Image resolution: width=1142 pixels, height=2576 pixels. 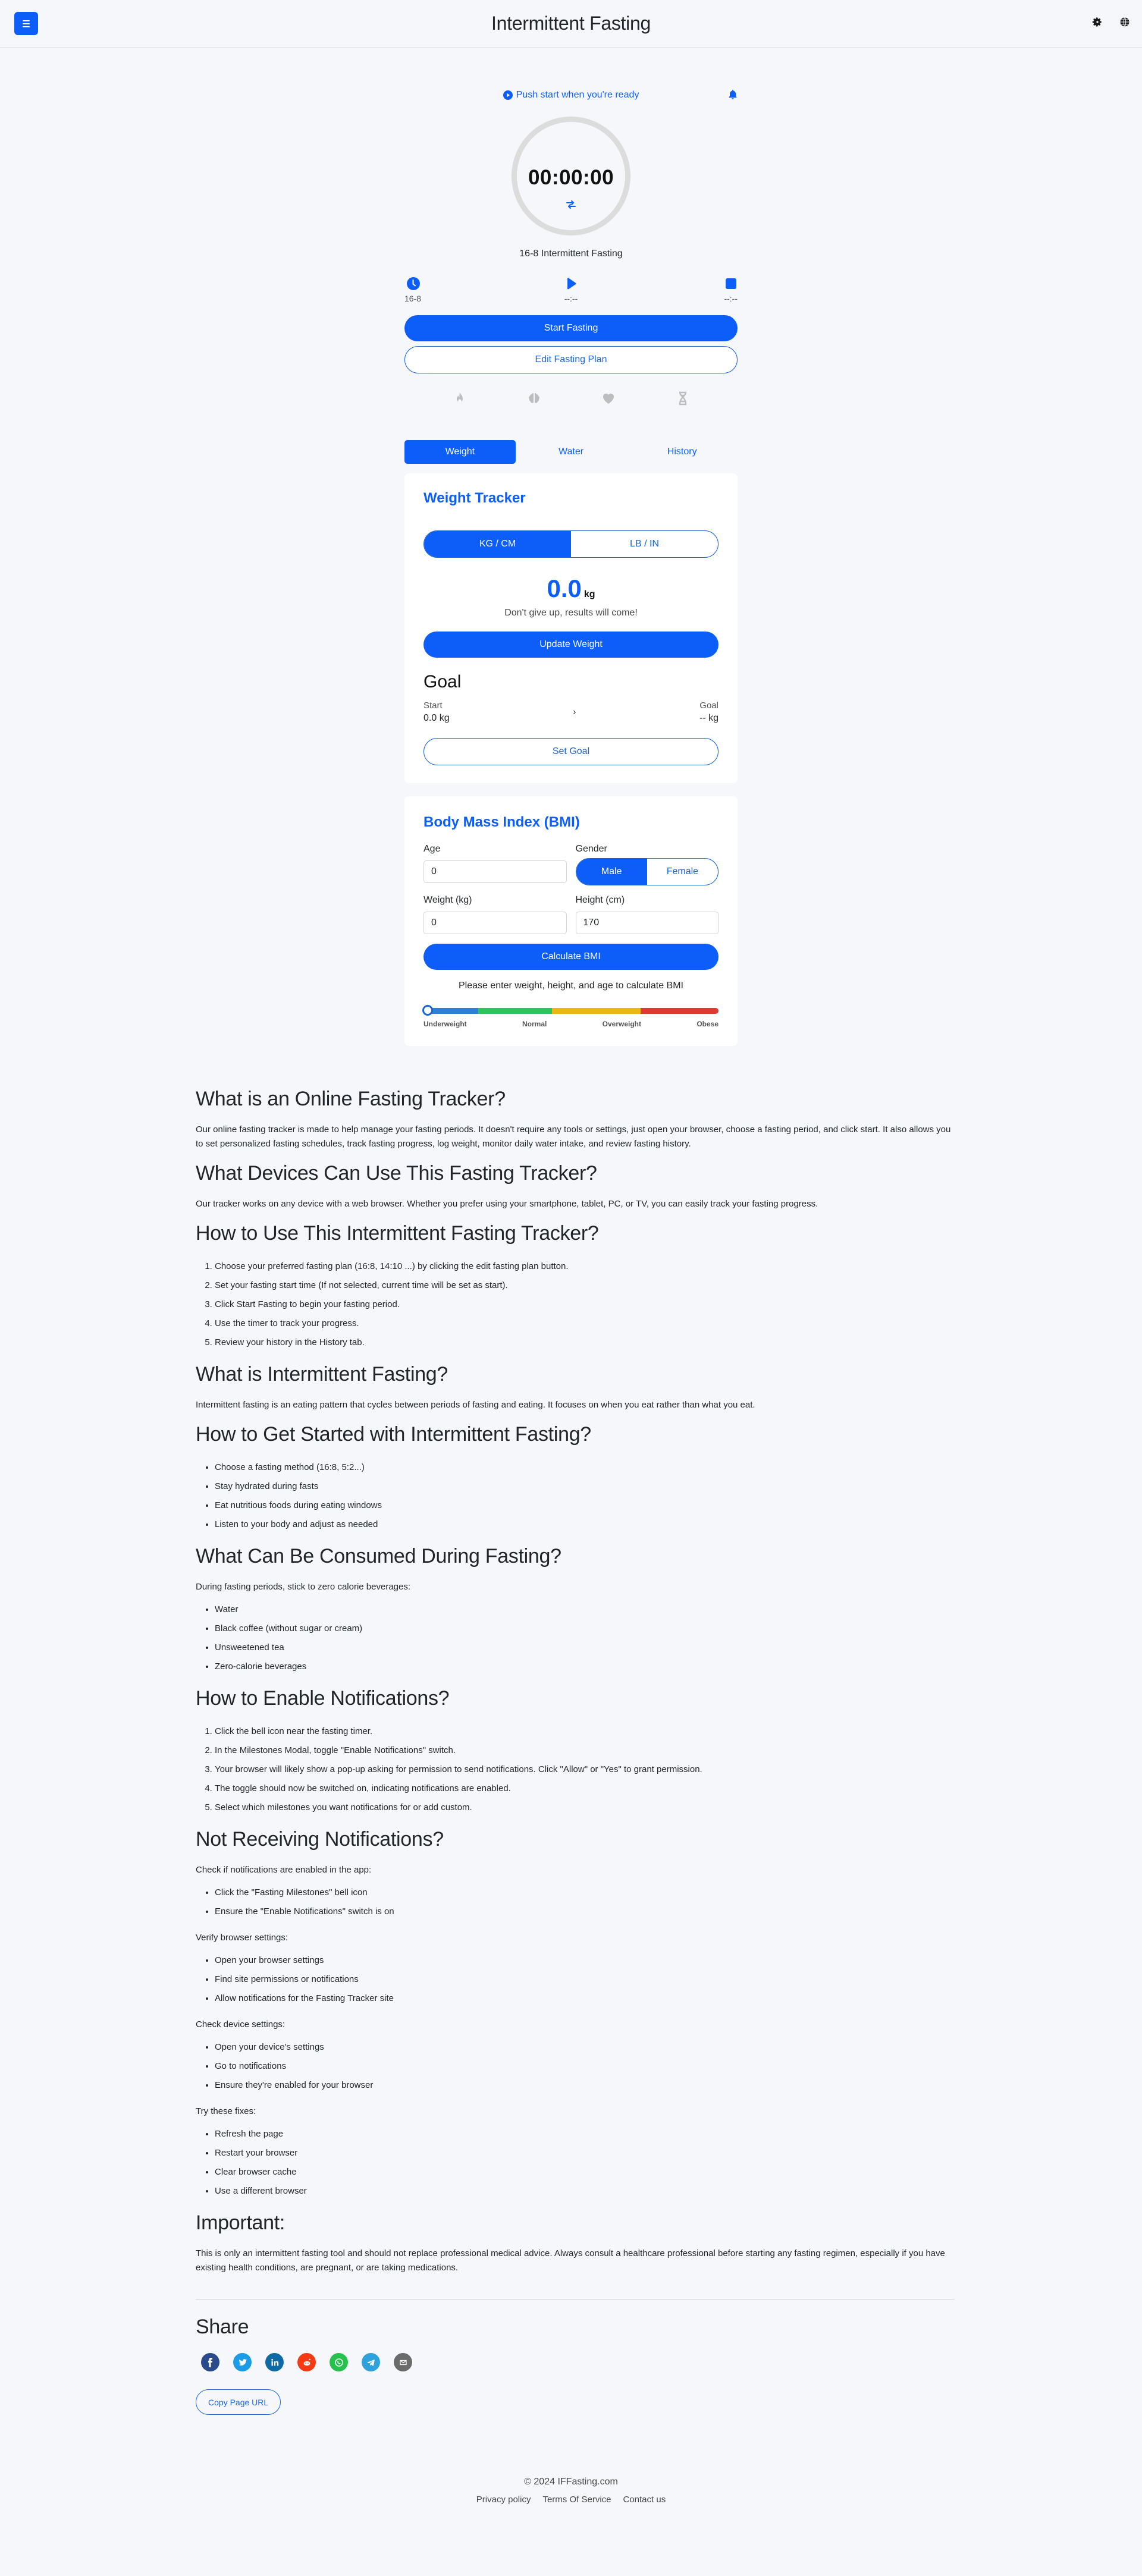 I want to click on list-item: Stay hydrated during fasts, so click(x=585, y=1486).